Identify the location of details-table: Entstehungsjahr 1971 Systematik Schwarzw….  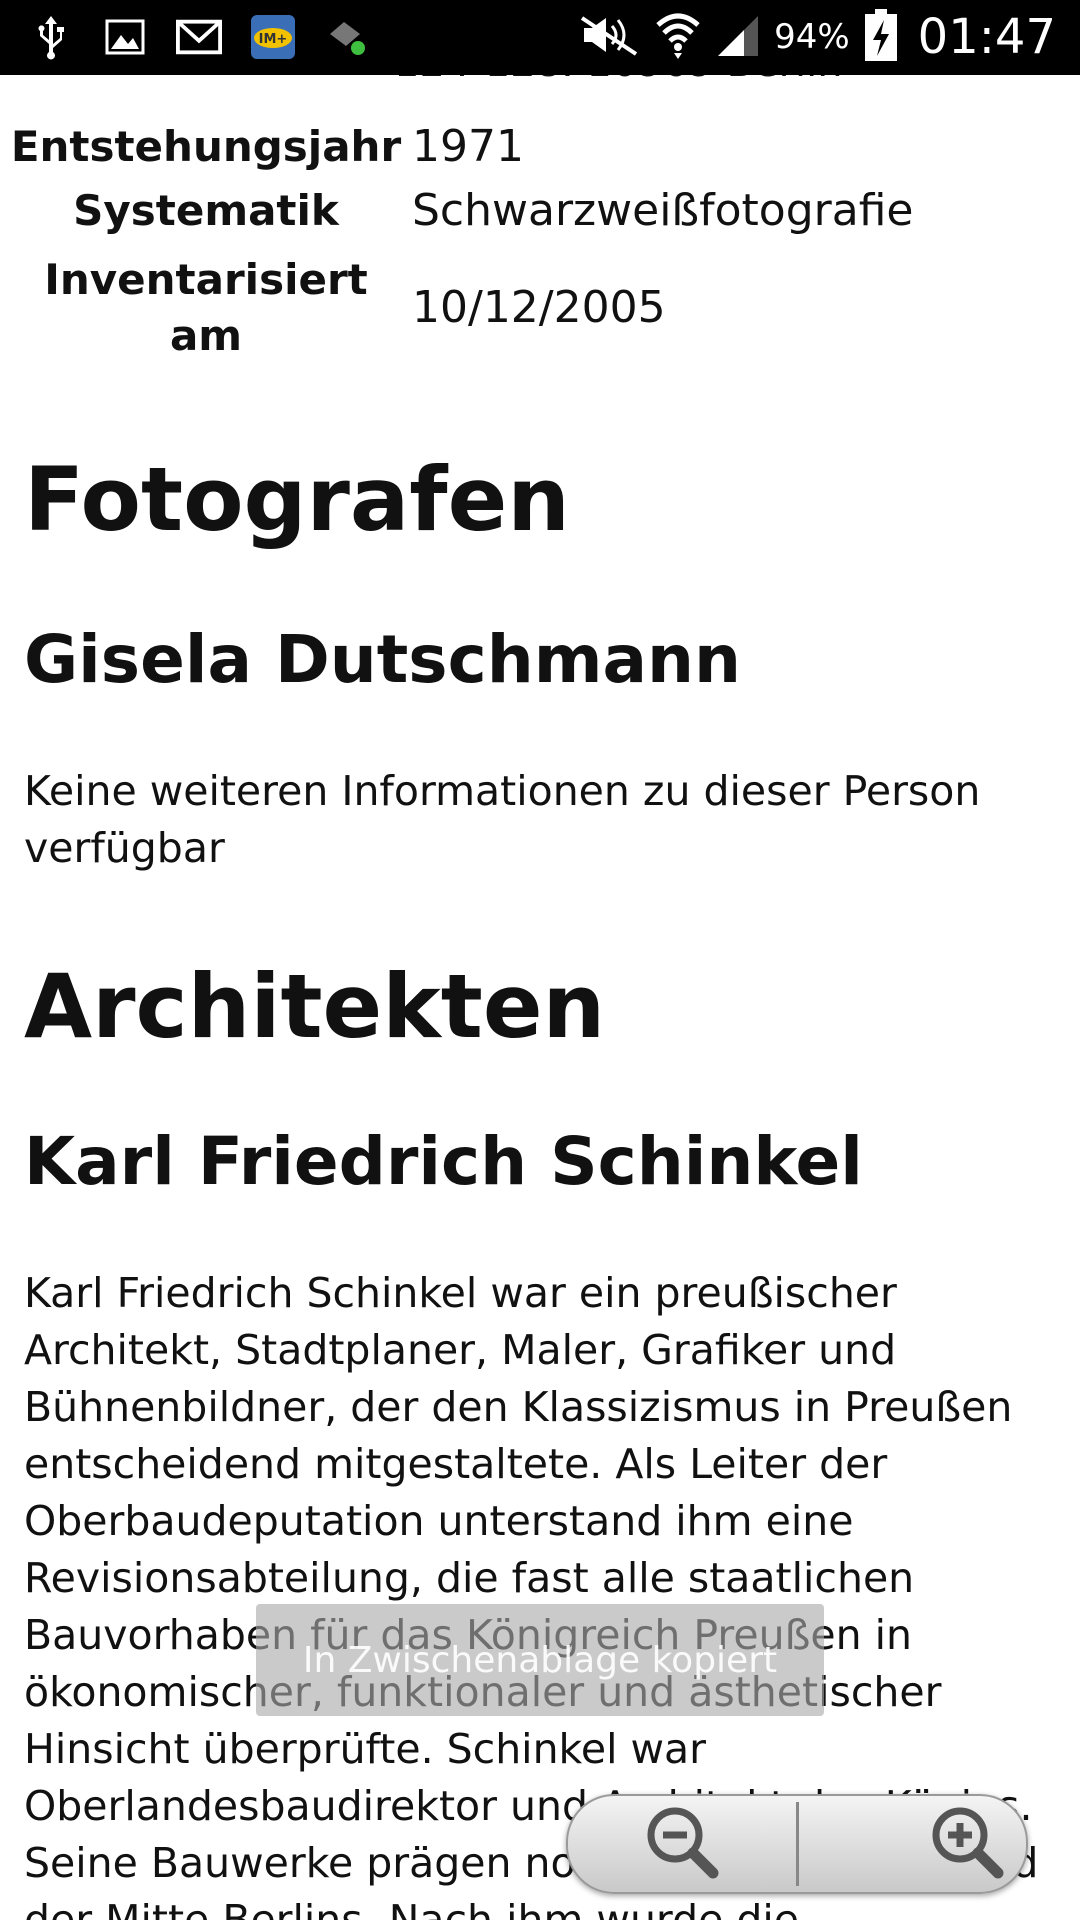
(540, 244).